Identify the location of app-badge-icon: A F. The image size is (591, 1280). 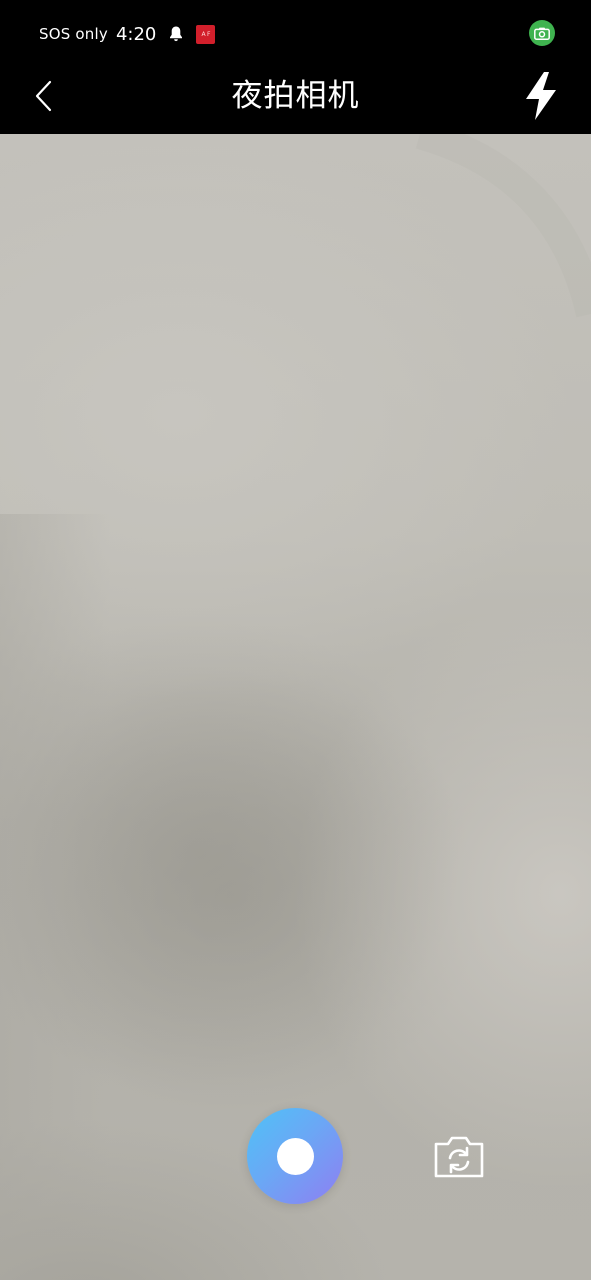
(206, 34).